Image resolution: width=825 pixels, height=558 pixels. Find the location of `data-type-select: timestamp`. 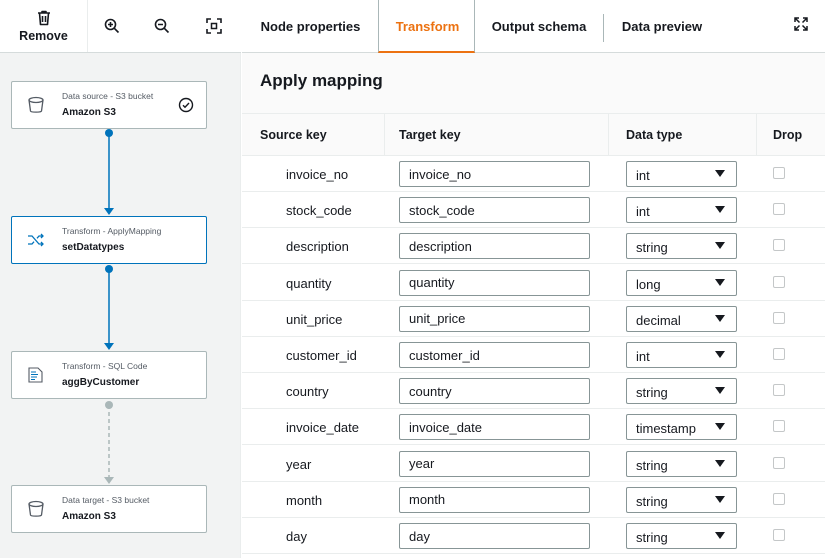

data-type-select: timestamp is located at coordinates (681, 427).